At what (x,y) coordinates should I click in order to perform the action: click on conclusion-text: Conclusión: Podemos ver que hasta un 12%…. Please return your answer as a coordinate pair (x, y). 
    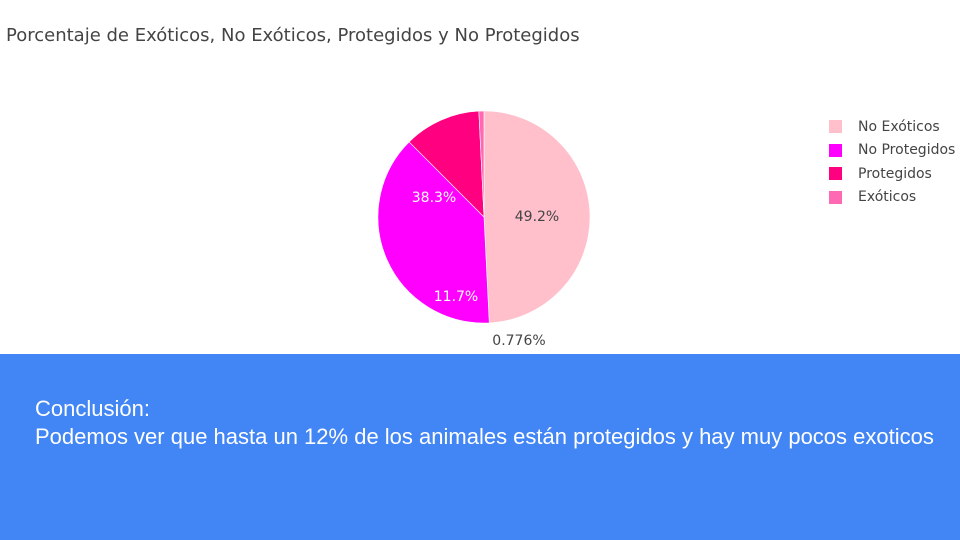
    Looking at the image, I should click on (485, 423).